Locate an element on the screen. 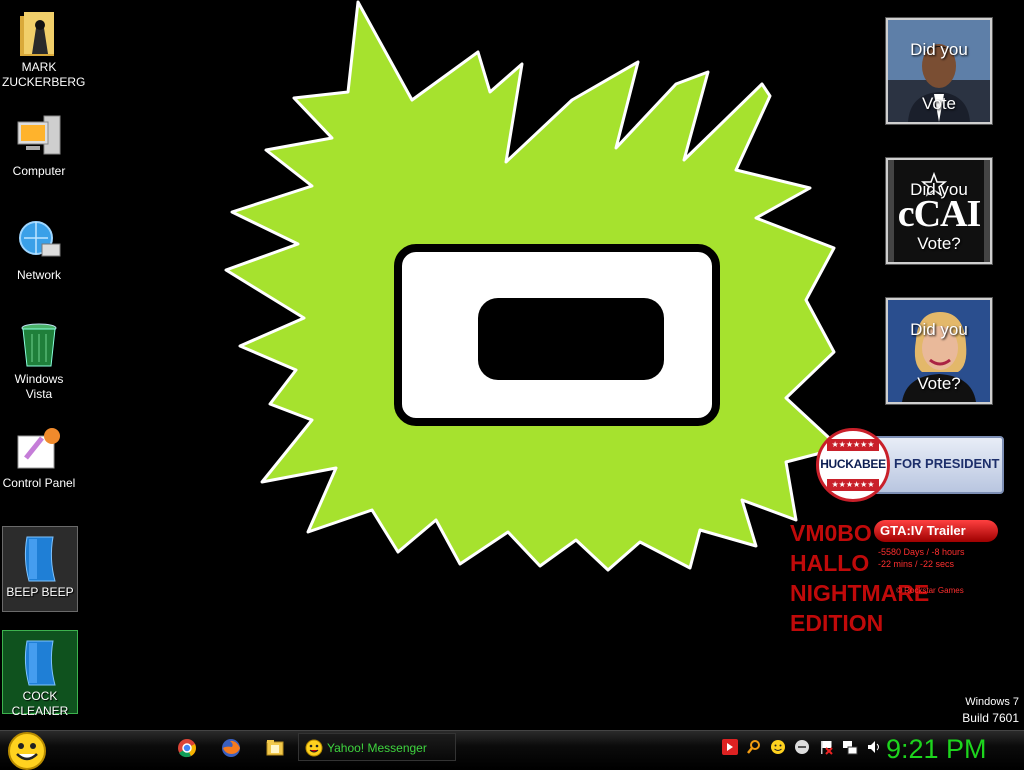 Image resolution: width=1024 pixels, height=770 pixels. desktop-icon-windows-vista: Windows Vista is located at coordinates (39, 358).